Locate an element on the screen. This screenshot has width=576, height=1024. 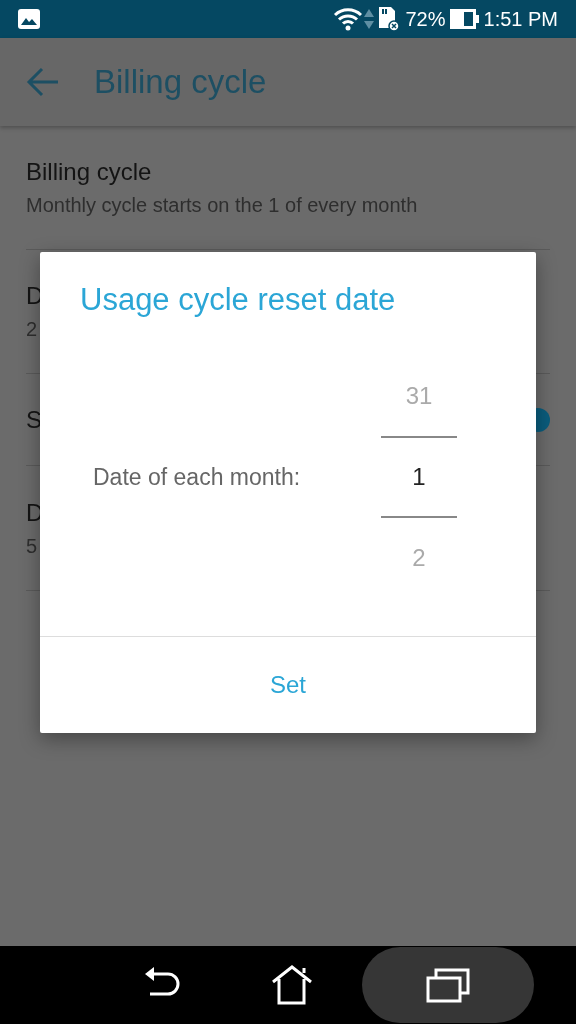
dialog-title: Usage cycle reset date is located at coordinates (238, 300).